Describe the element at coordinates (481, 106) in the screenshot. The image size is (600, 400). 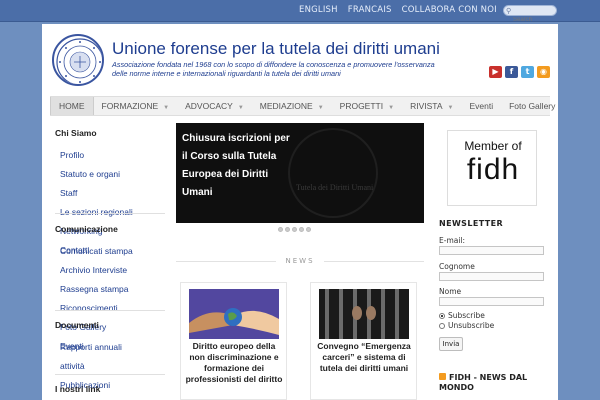
I see `nav-eventi: Eventi` at that location.